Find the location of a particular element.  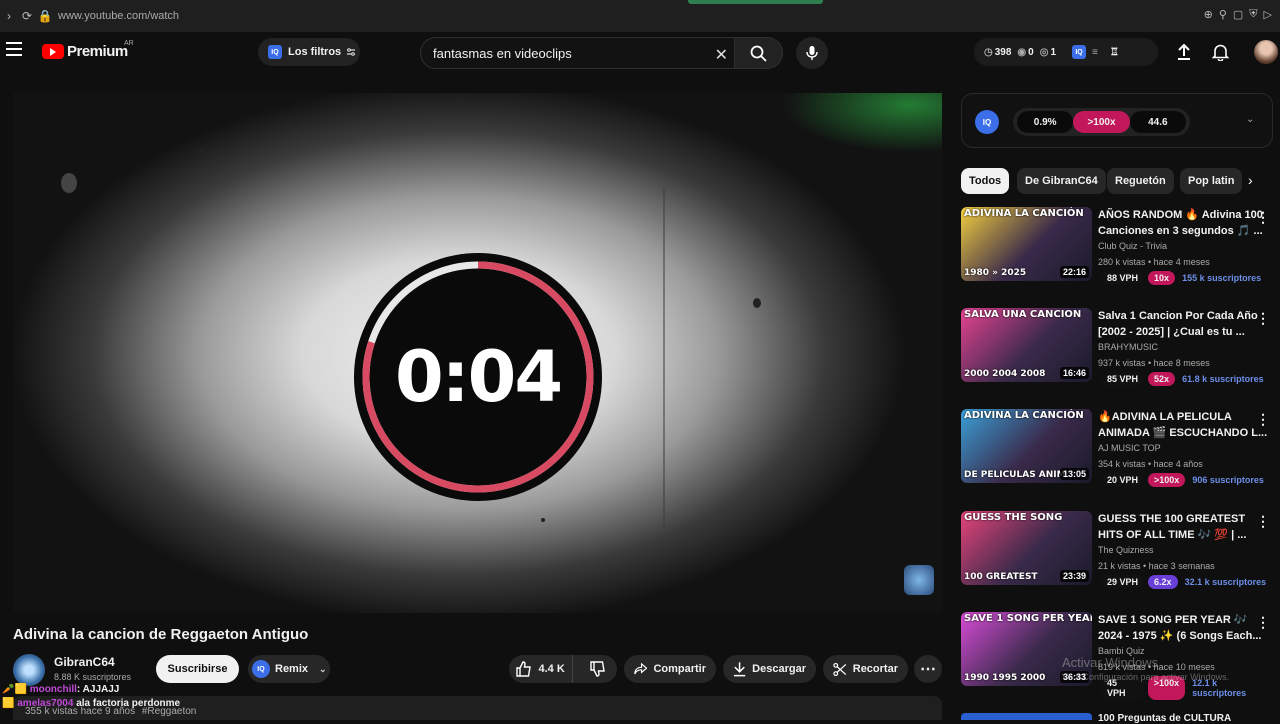

windows-activation-hint: Ve a Configuración para activar Windows. is located at coordinates (1146, 677).